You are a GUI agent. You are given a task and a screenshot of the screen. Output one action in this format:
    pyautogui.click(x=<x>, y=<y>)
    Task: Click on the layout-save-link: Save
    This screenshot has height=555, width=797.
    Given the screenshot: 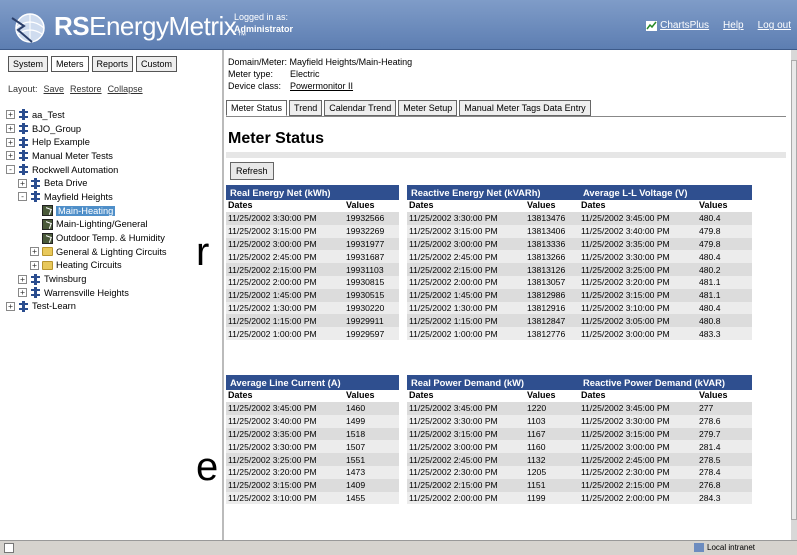 What is the action you would take?
    pyautogui.click(x=54, y=89)
    